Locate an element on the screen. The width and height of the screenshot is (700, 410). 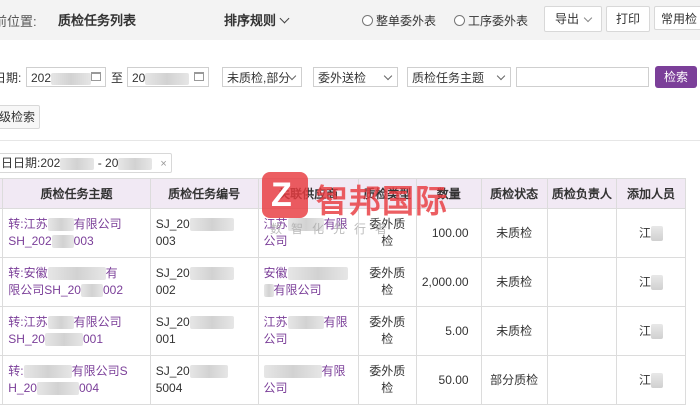
tag-separator: - 20 is located at coordinates (106, 163).